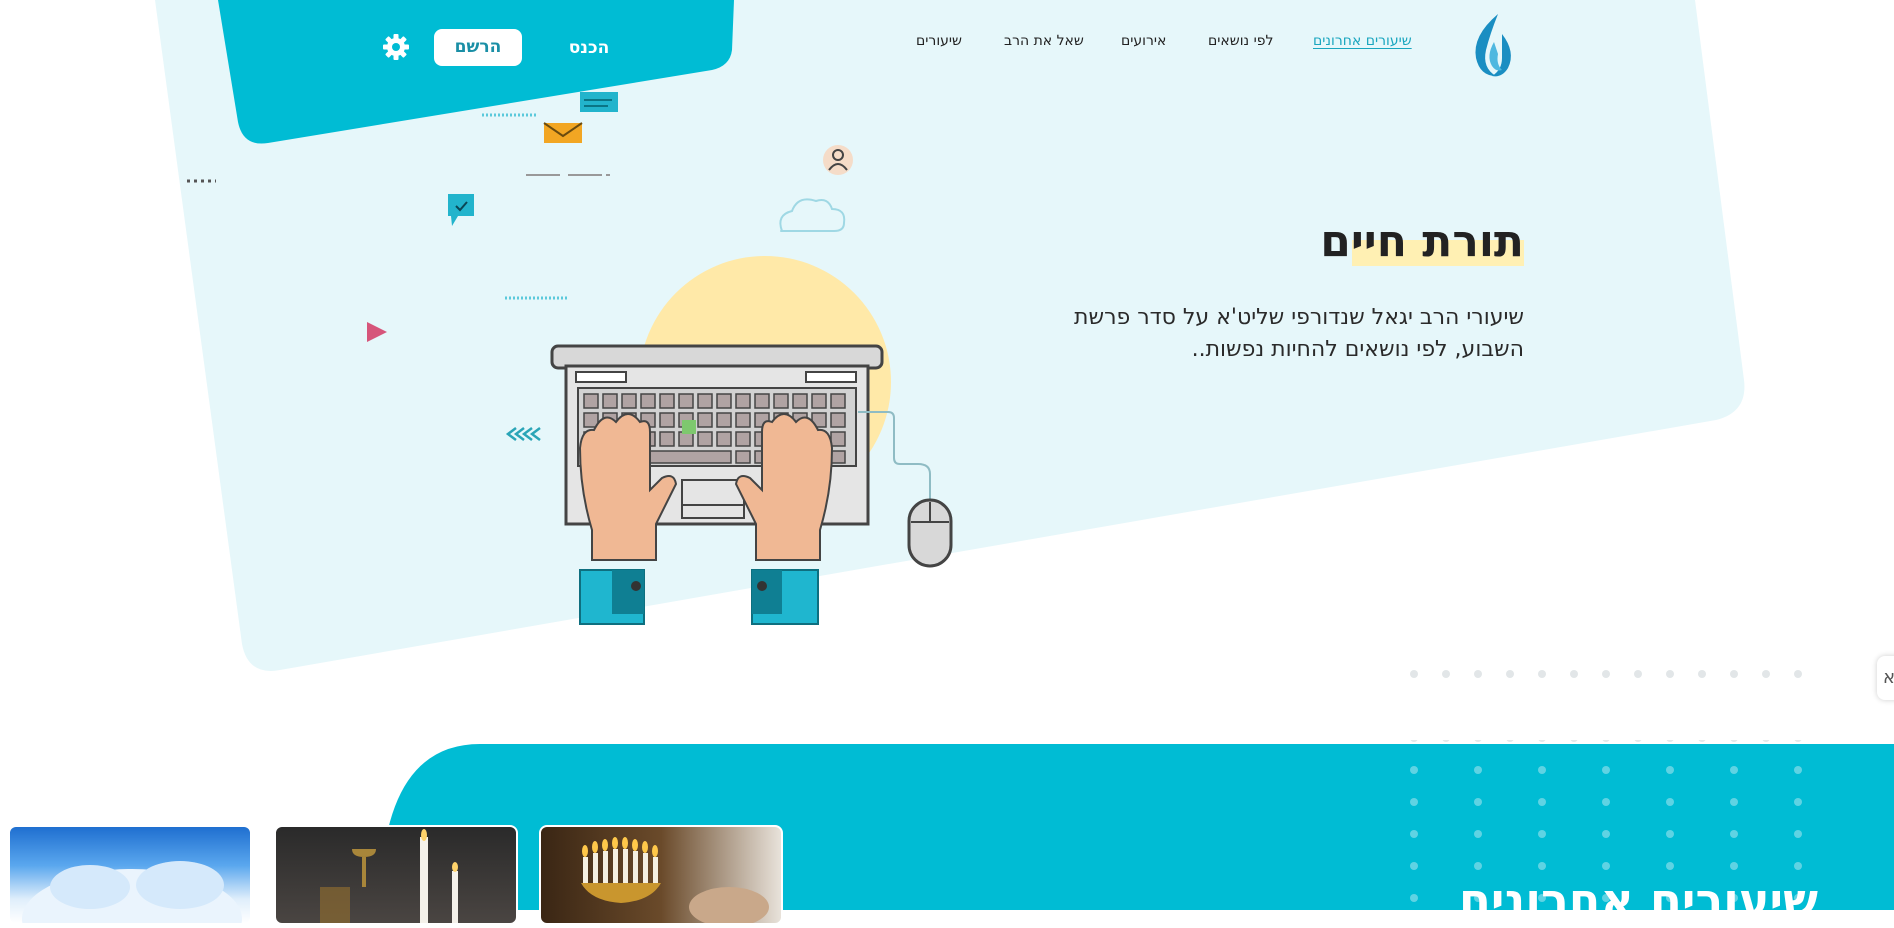 The image size is (1894, 928). I want to click on nav-lessons: שיעורים, so click(939, 41).